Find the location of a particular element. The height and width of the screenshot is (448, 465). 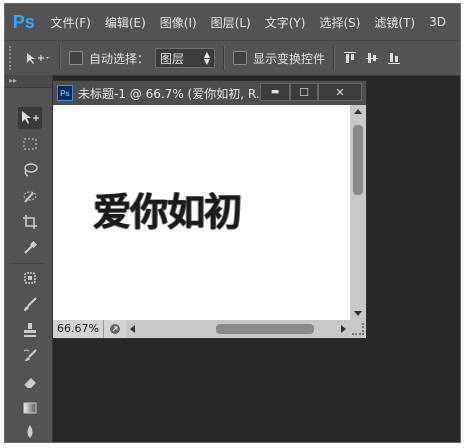

status-info-button is located at coordinates (115, 329).